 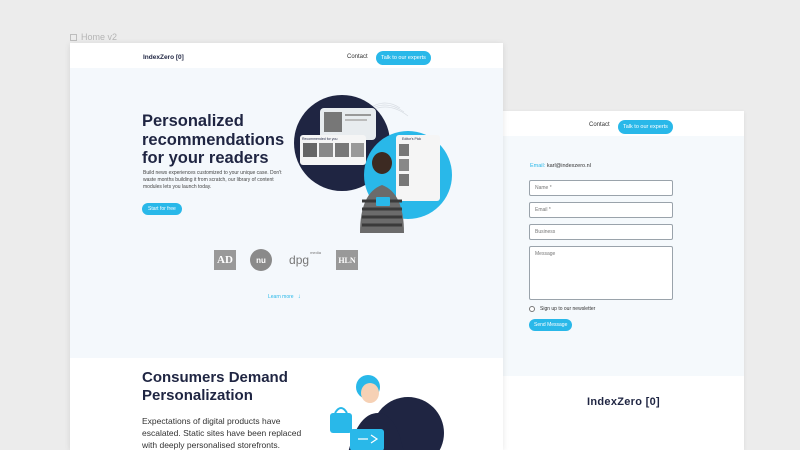 What do you see at coordinates (532, 309) in the screenshot?
I see `radio-icon` at bounding box center [532, 309].